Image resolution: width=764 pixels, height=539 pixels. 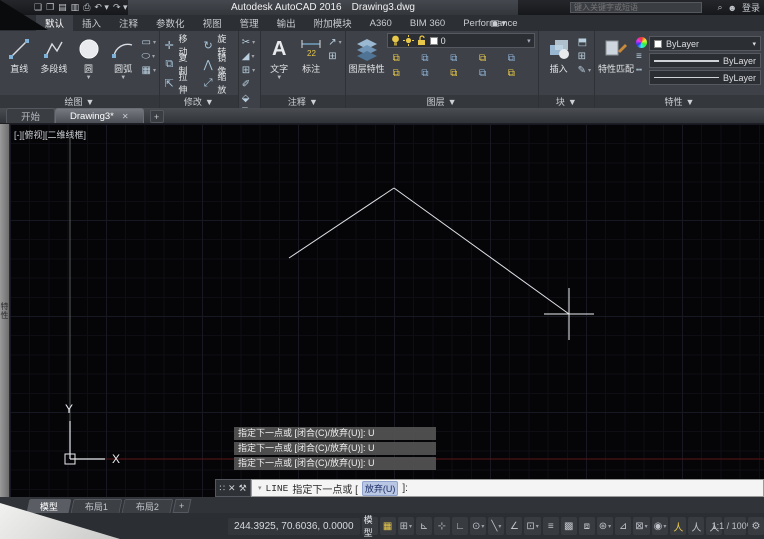 I want to click on hatch-button: ▦ ▾, so click(x=149, y=70).